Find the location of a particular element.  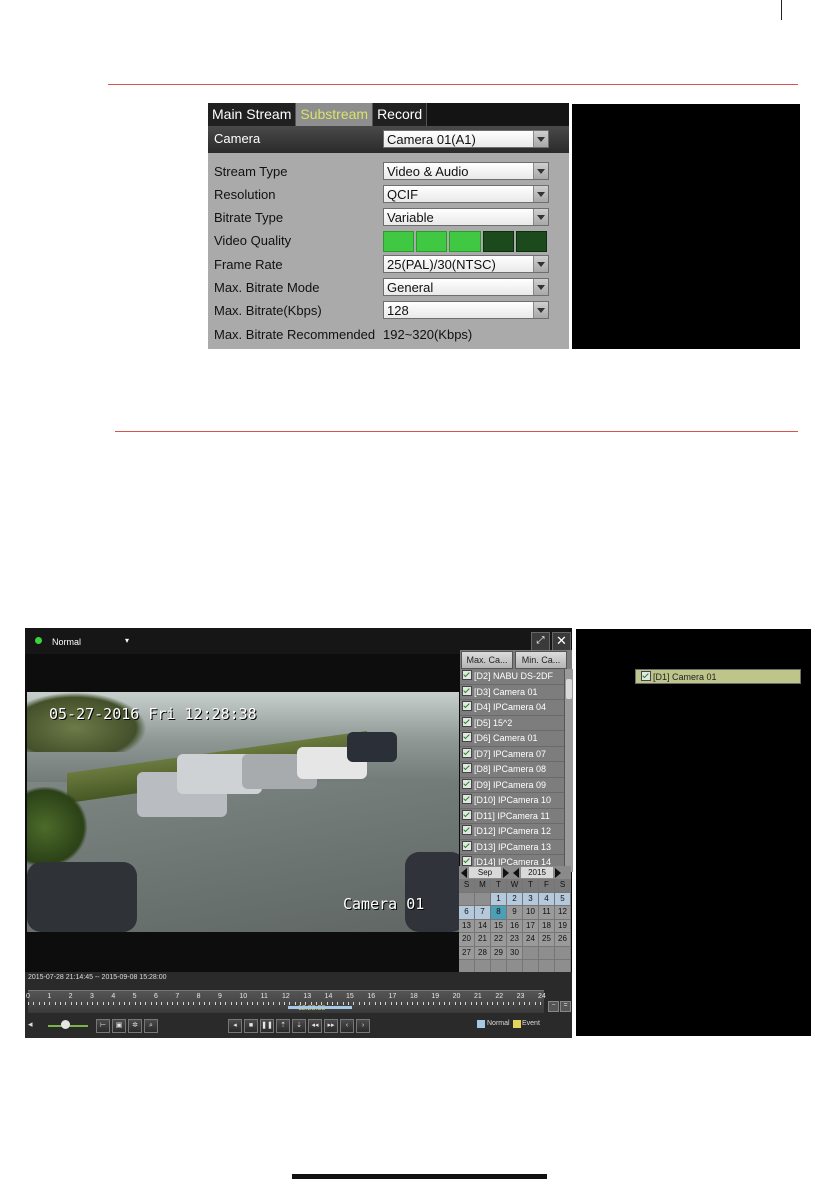

camera-list-item: [D9] IPCamera 09 is located at coordinates (512, 785).